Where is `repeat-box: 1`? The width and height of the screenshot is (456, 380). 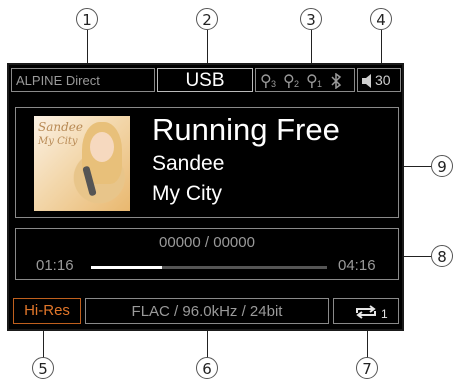 repeat-box: 1 is located at coordinates (366, 311).